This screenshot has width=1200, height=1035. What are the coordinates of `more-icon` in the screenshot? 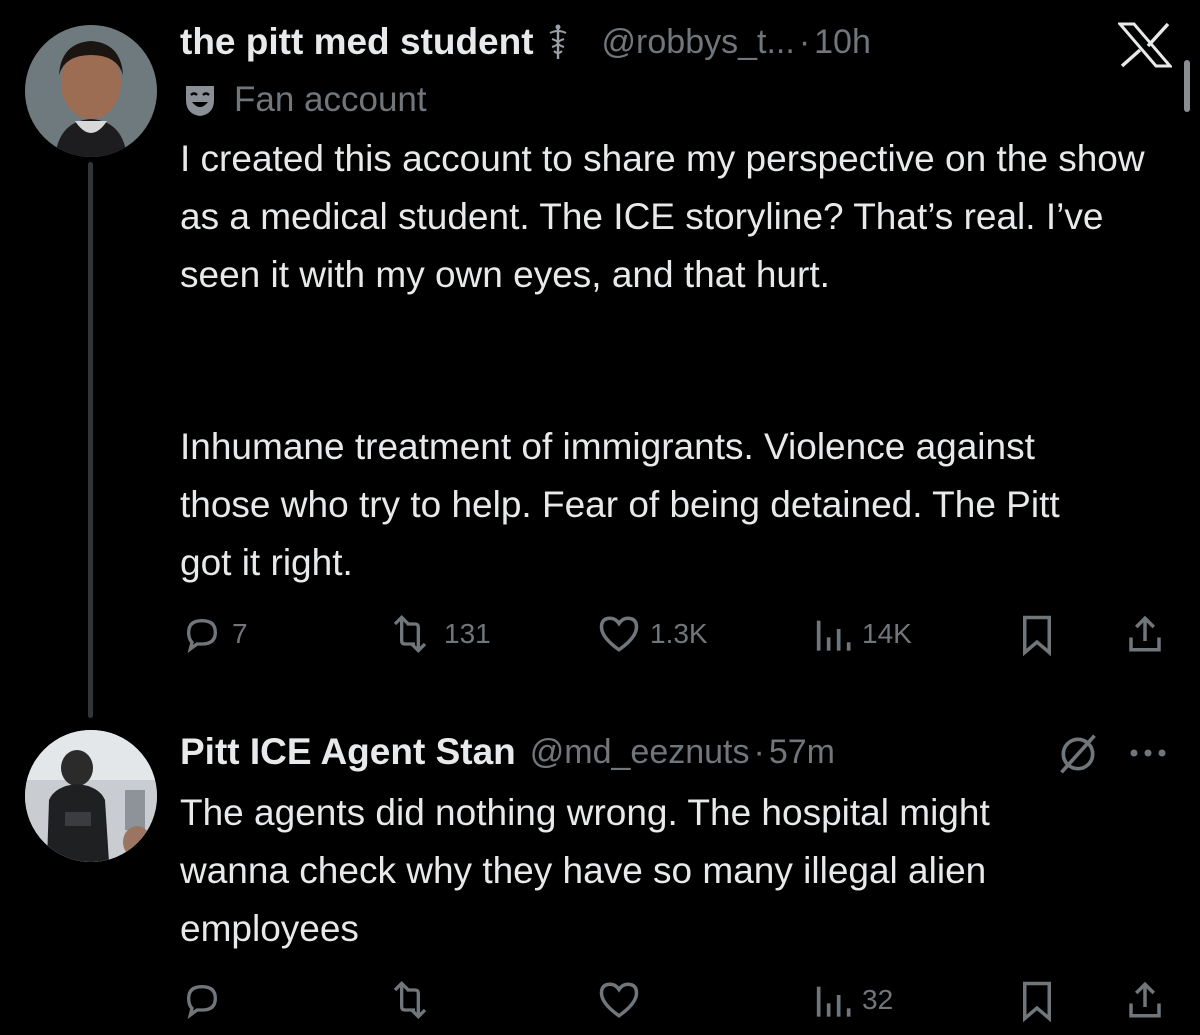 It's located at (1148, 755).